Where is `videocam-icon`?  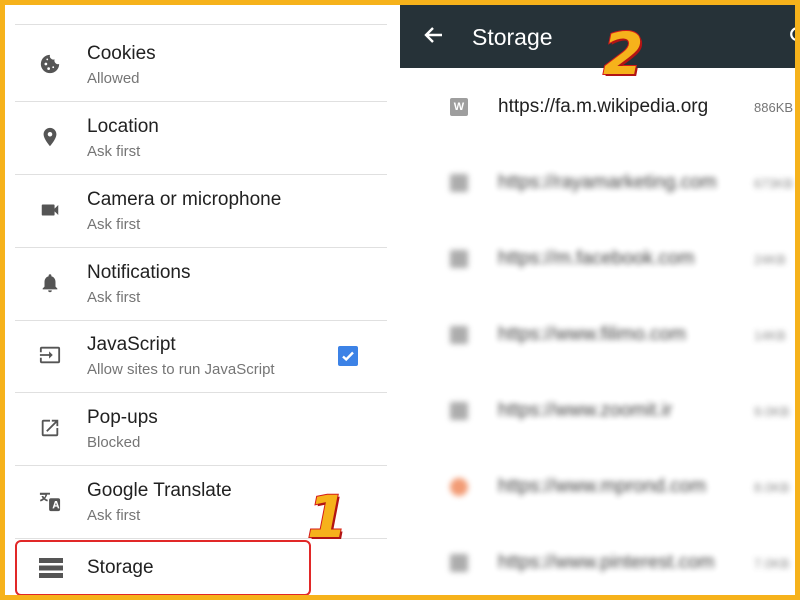 videocam-icon is located at coordinates (50, 210).